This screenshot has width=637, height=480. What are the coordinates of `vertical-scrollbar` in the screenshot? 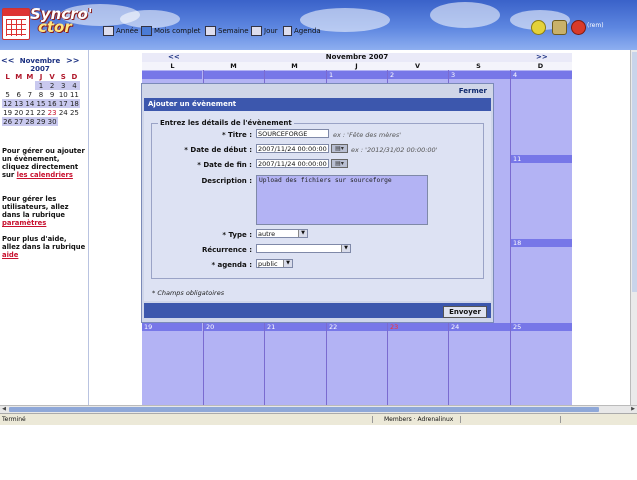 It's located at (633, 227).